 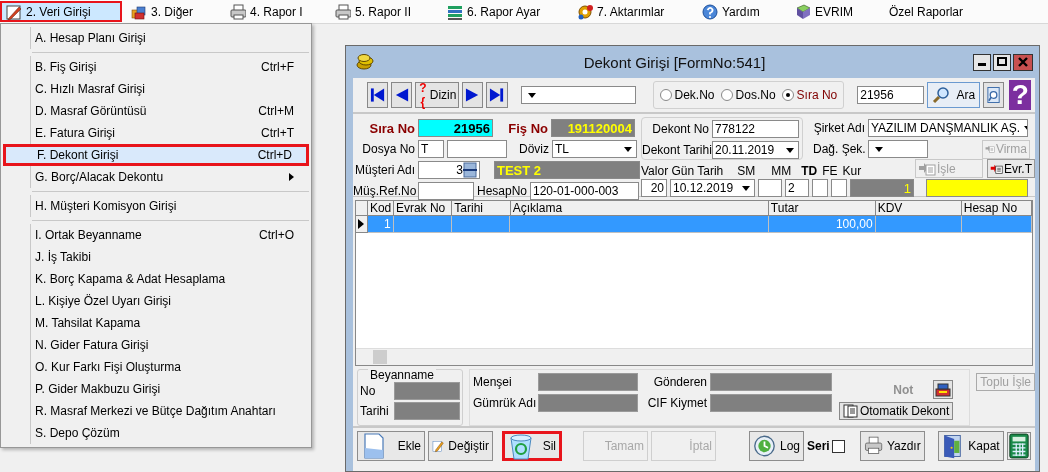 I want to click on menu-item: K. Borç Kapama & Adat Hesaplama, so click(x=156, y=279).